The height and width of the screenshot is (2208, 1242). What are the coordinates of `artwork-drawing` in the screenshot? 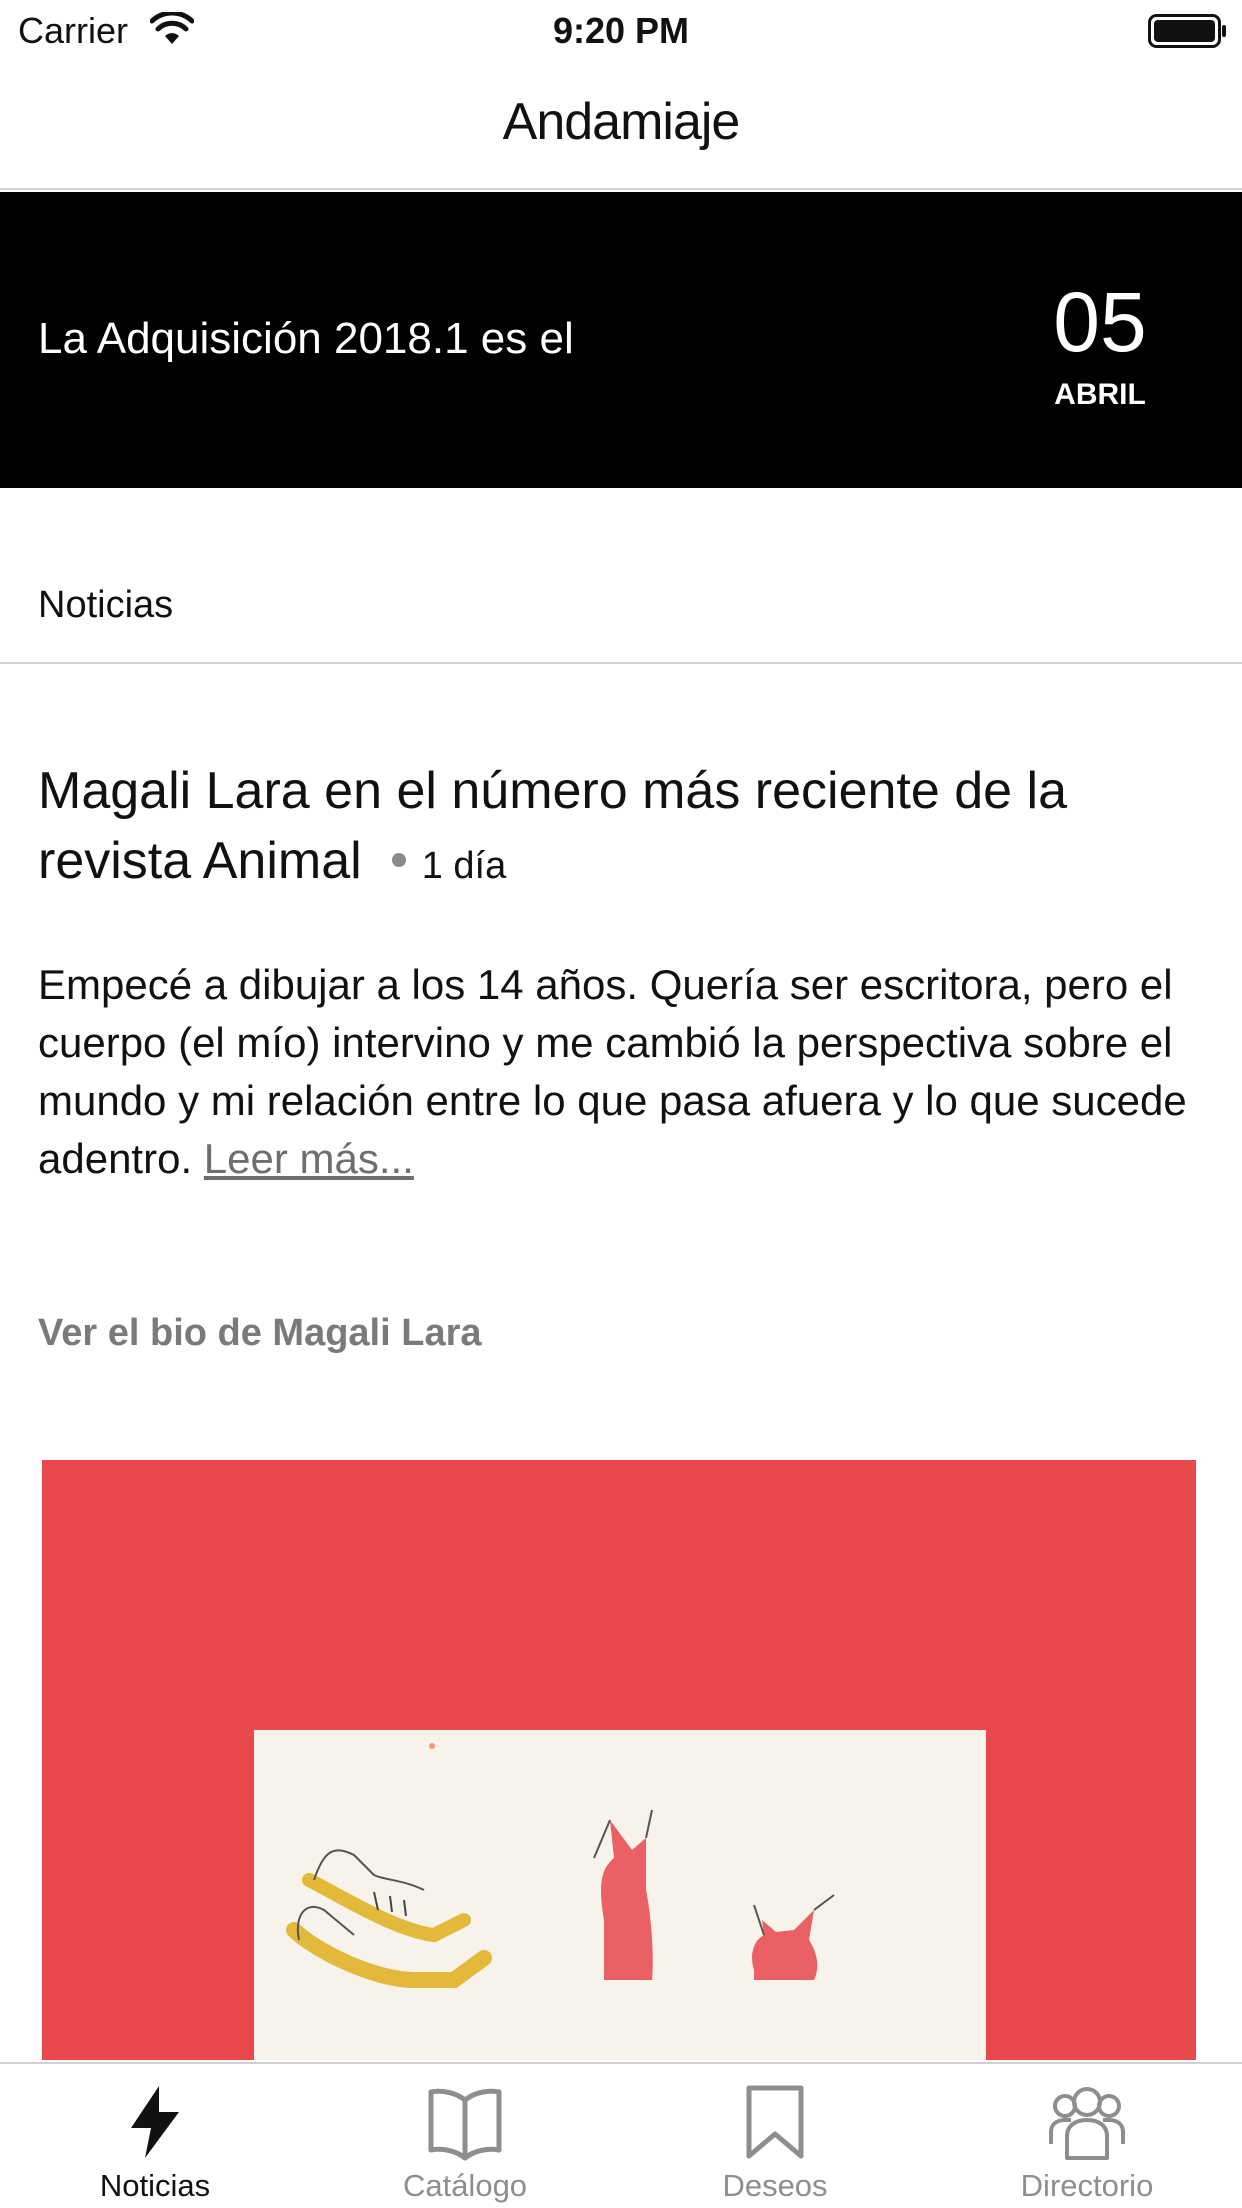 It's located at (560, 1865).